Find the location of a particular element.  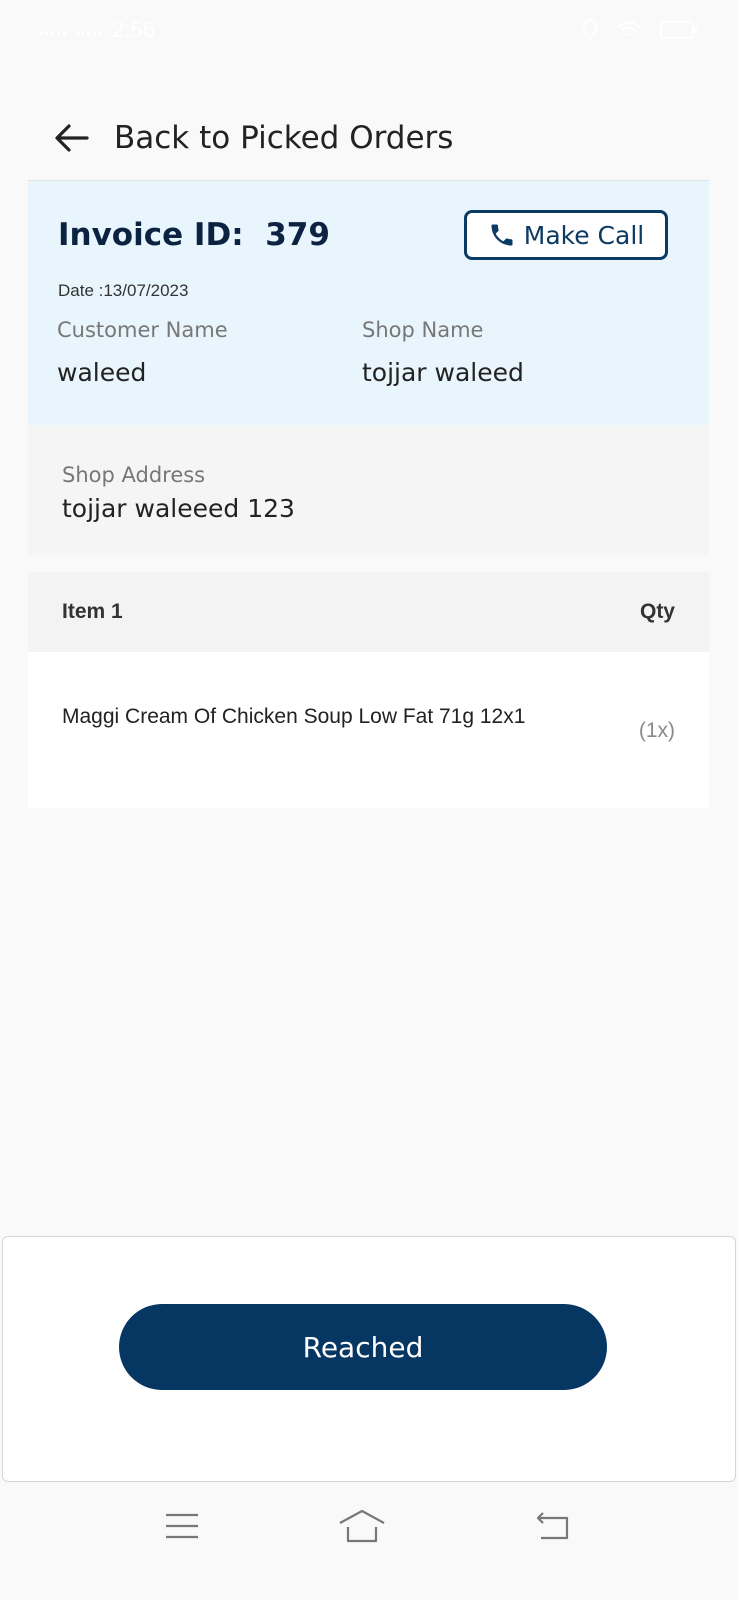

shop-address-label: Shop Address is located at coordinates (134, 475).